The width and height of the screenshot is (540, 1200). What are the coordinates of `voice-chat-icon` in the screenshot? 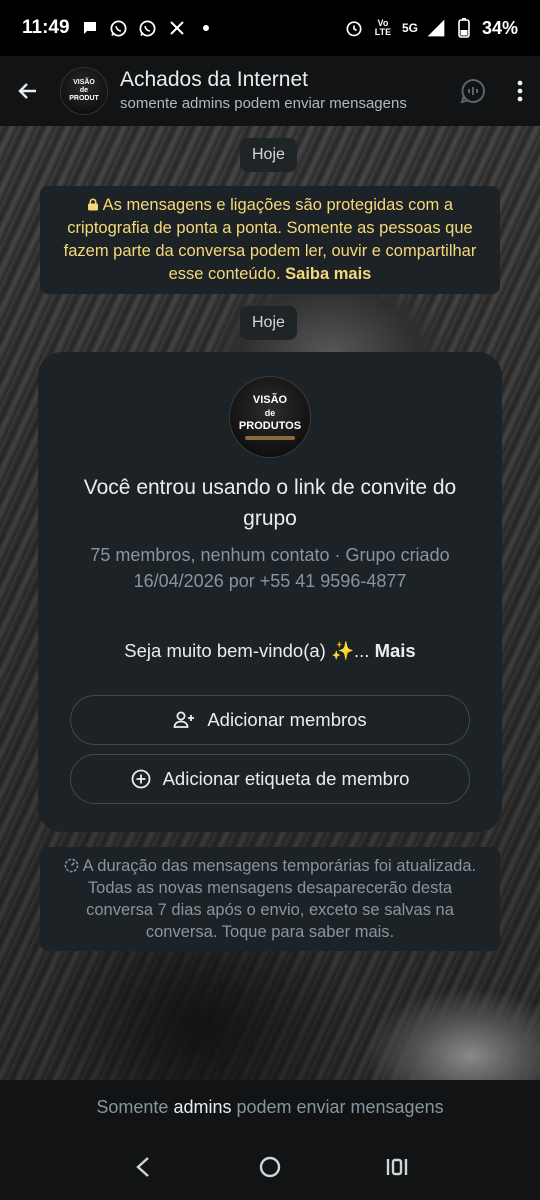 It's located at (472, 91).